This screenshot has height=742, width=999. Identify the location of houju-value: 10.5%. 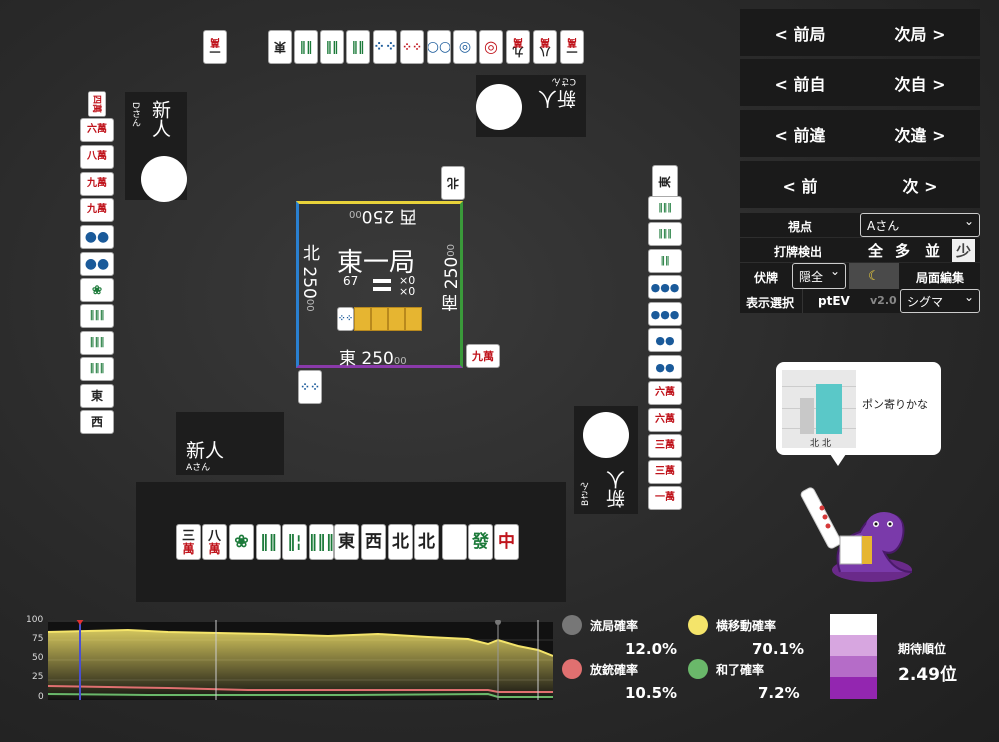
(651, 693).